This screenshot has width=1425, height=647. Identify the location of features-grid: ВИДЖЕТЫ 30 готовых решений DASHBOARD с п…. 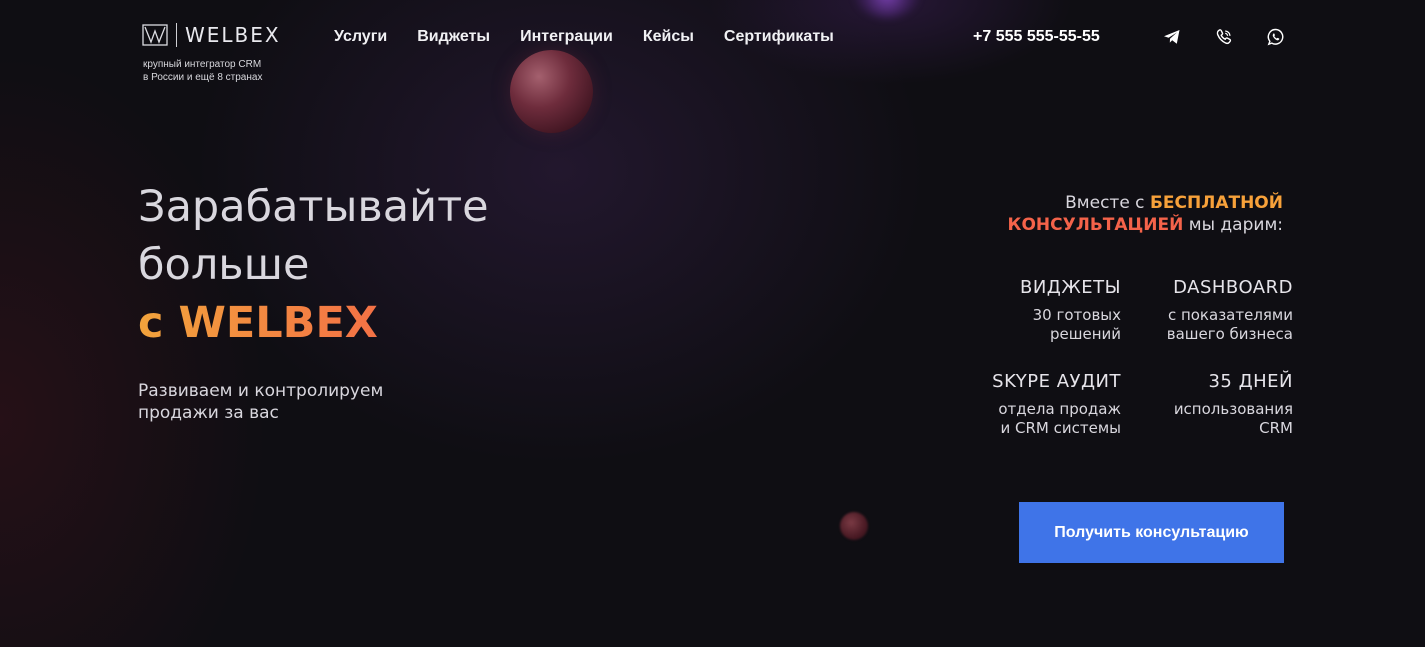
(1116, 357).